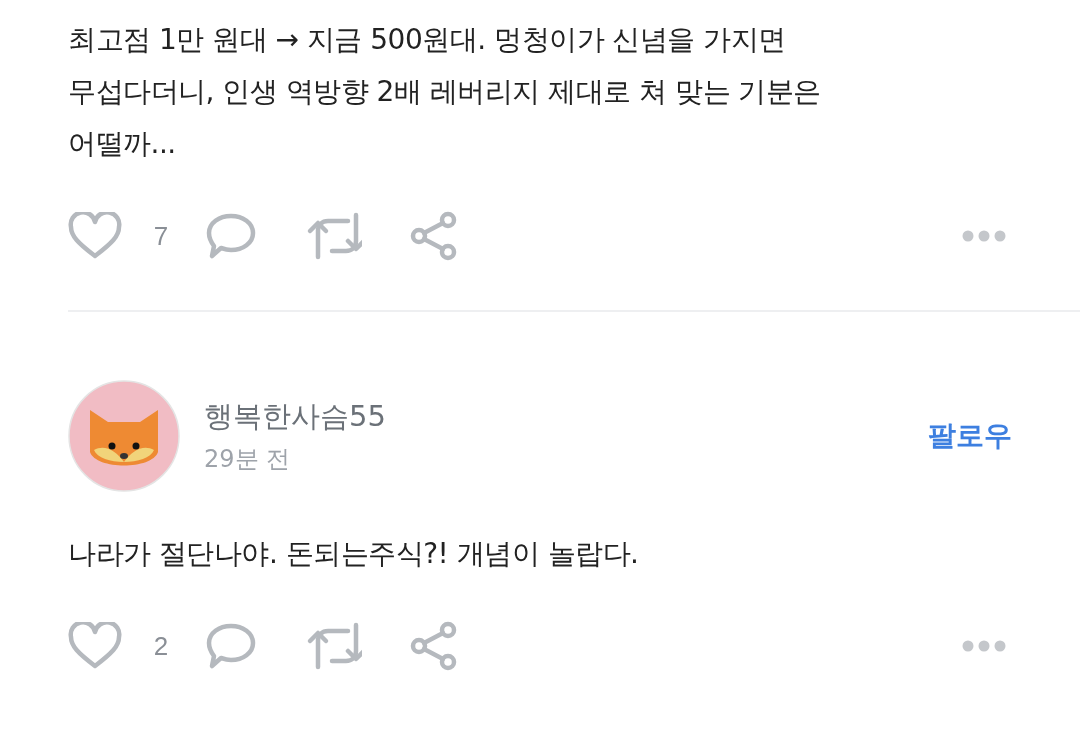 This screenshot has height=748, width=1080. I want to click on follow-button: 팔로우, so click(970, 436).